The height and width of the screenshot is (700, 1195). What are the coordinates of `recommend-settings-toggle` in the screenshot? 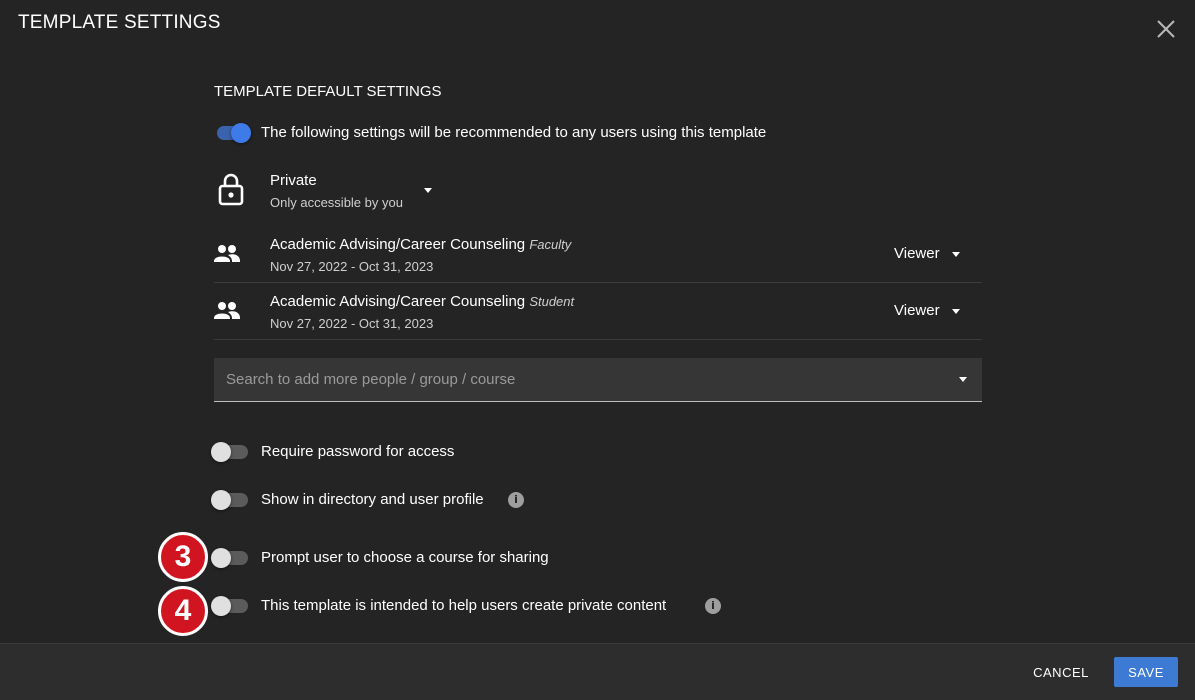 It's located at (233, 133).